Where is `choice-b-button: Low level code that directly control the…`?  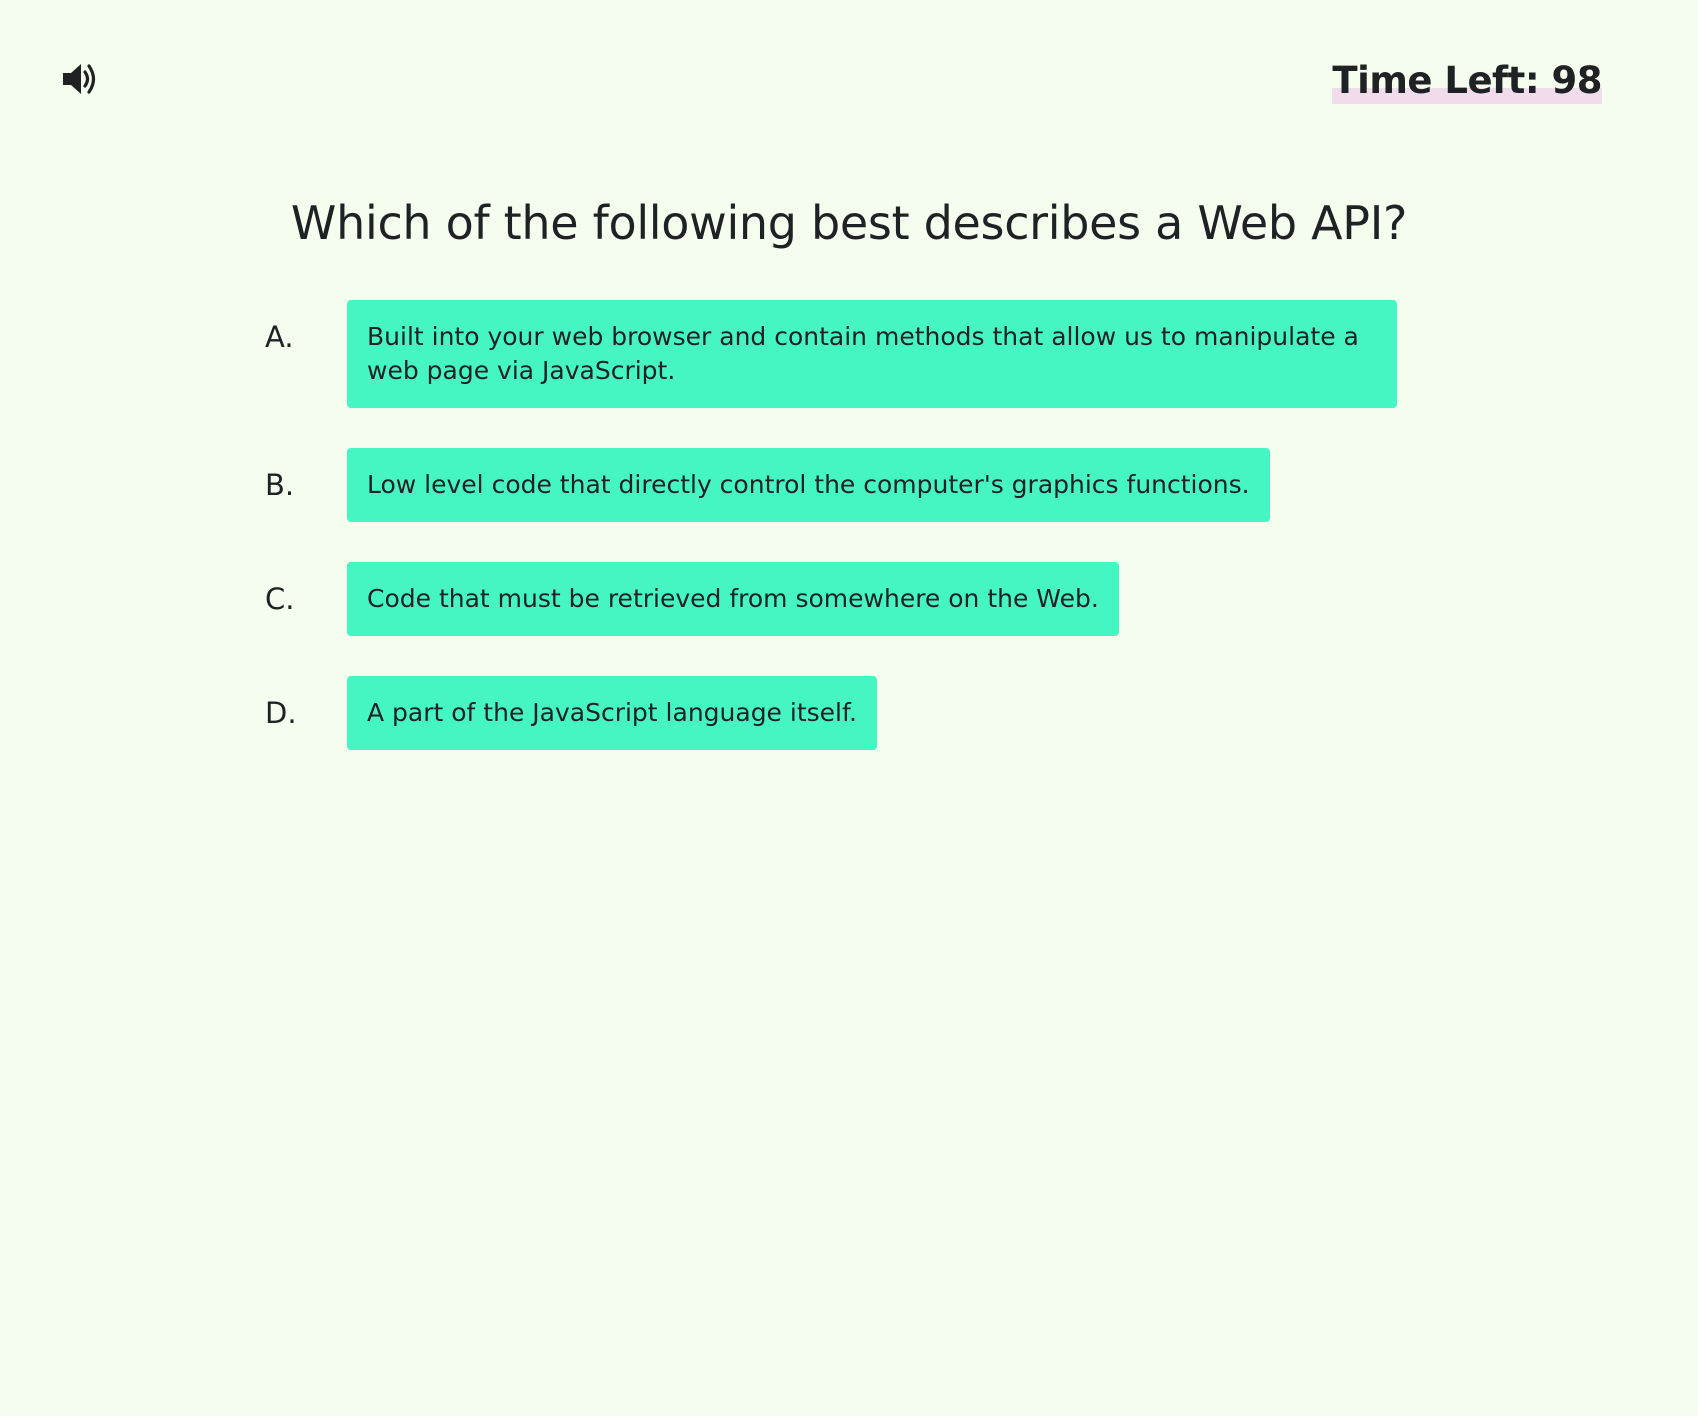
choice-b-button: Low level code that directly control the… is located at coordinates (808, 485).